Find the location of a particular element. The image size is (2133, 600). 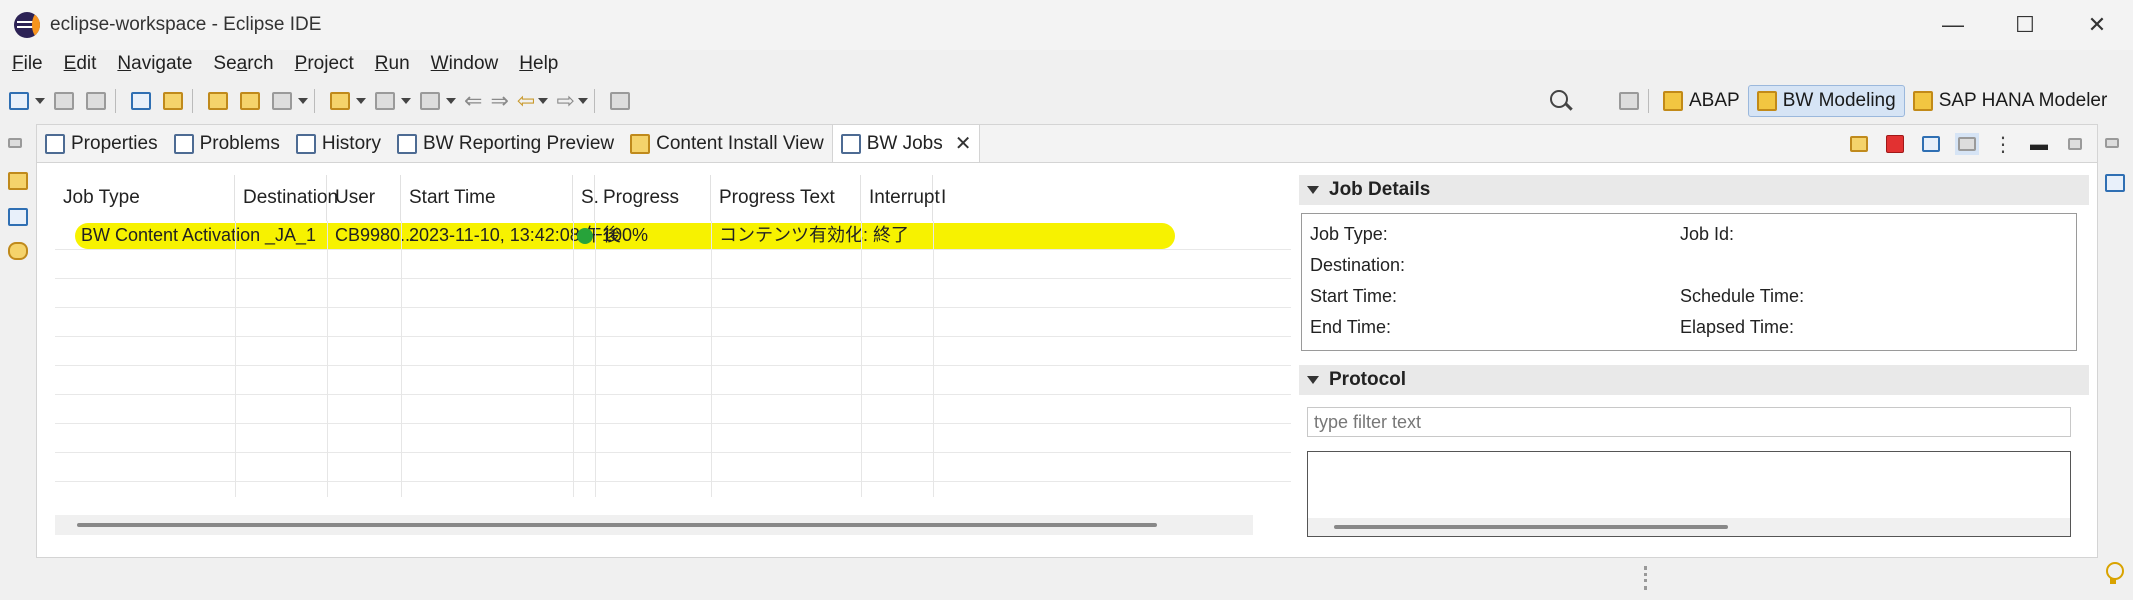

problems-icon is located at coordinates (183, 143).